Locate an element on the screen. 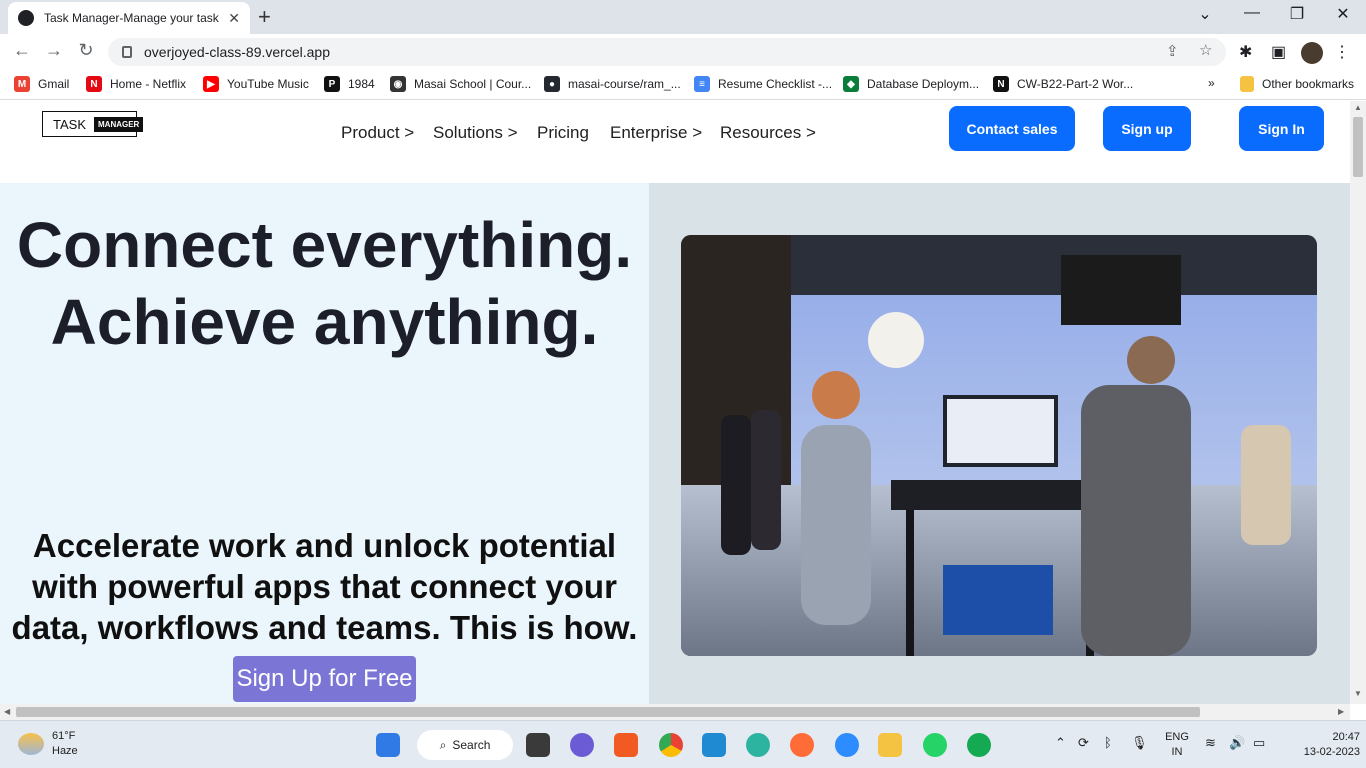 Image resolution: width=1366 pixels, height=768 pixels. share-icon: ⇪ is located at coordinates (1172, 51).